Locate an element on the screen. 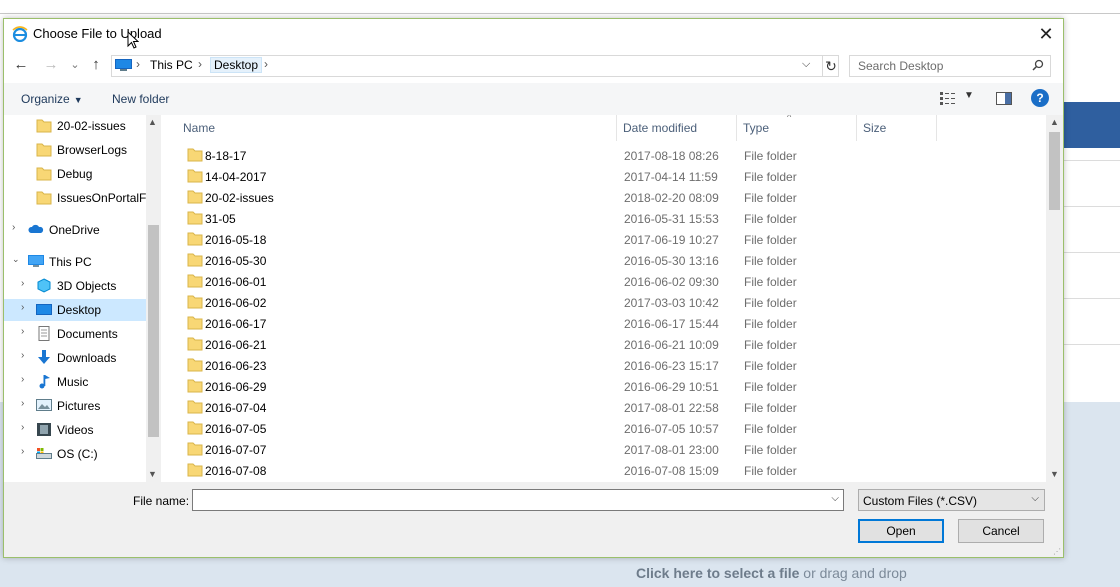 Image resolution: width=1120 pixels, height=587 pixels. organize-button: Organize ▼ is located at coordinates (52, 99).